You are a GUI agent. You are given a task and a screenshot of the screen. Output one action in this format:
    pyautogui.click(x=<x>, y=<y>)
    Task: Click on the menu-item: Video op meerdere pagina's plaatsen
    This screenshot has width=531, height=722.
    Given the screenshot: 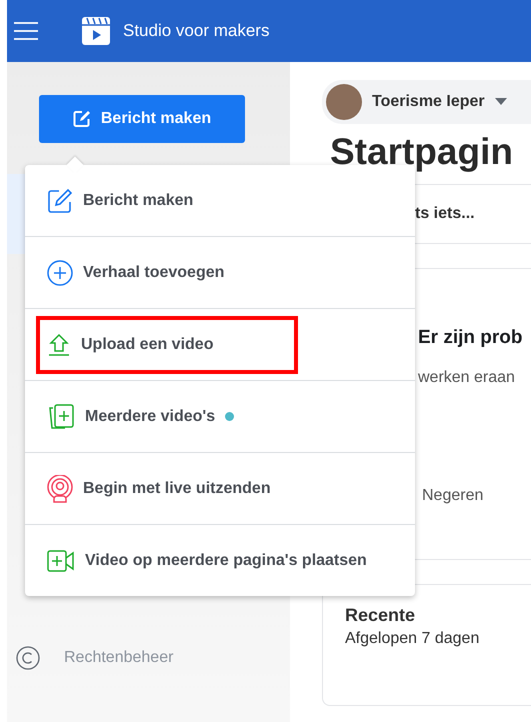 What is the action you would take?
    pyautogui.click(x=220, y=560)
    